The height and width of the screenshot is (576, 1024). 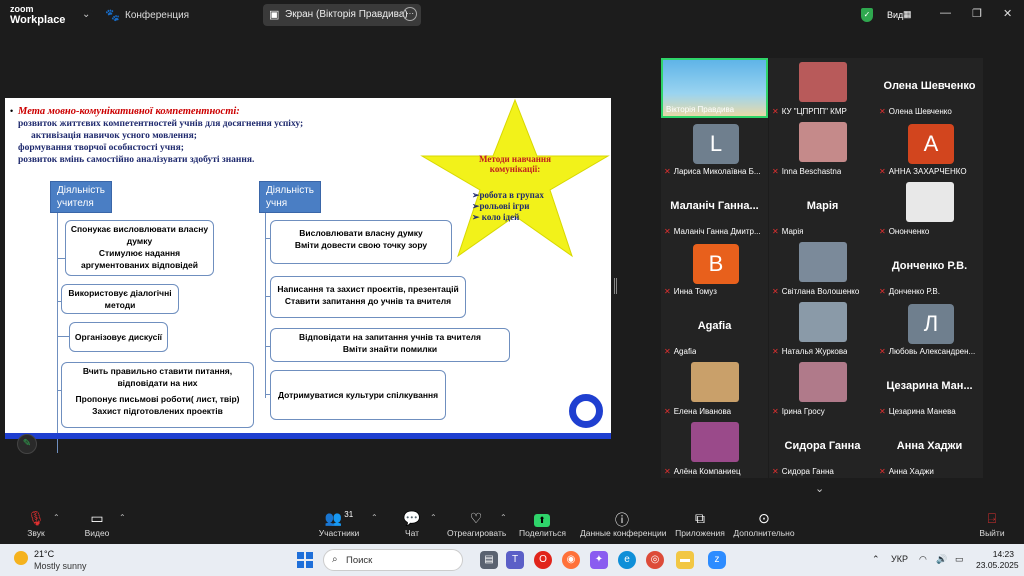 What do you see at coordinates (346, 14) in the screenshot?
I see `share-label: Экран (Вікторія Правдива)` at bounding box center [346, 14].